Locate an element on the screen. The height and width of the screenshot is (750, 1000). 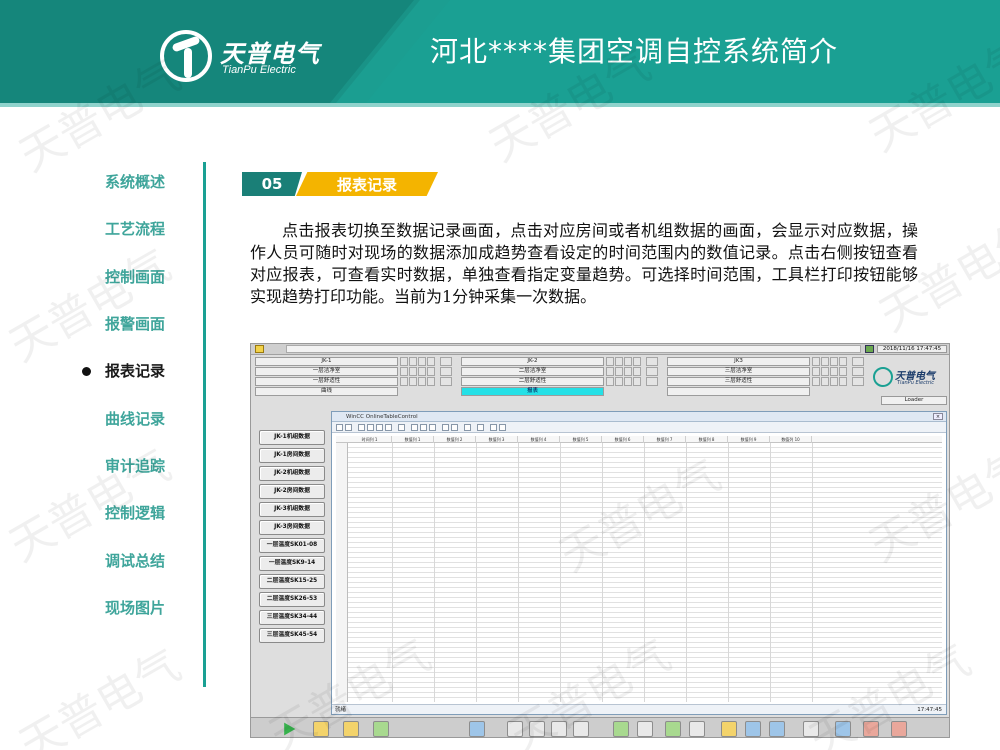
report-button: 一层温度SK9-14 is located at coordinates (292, 563).